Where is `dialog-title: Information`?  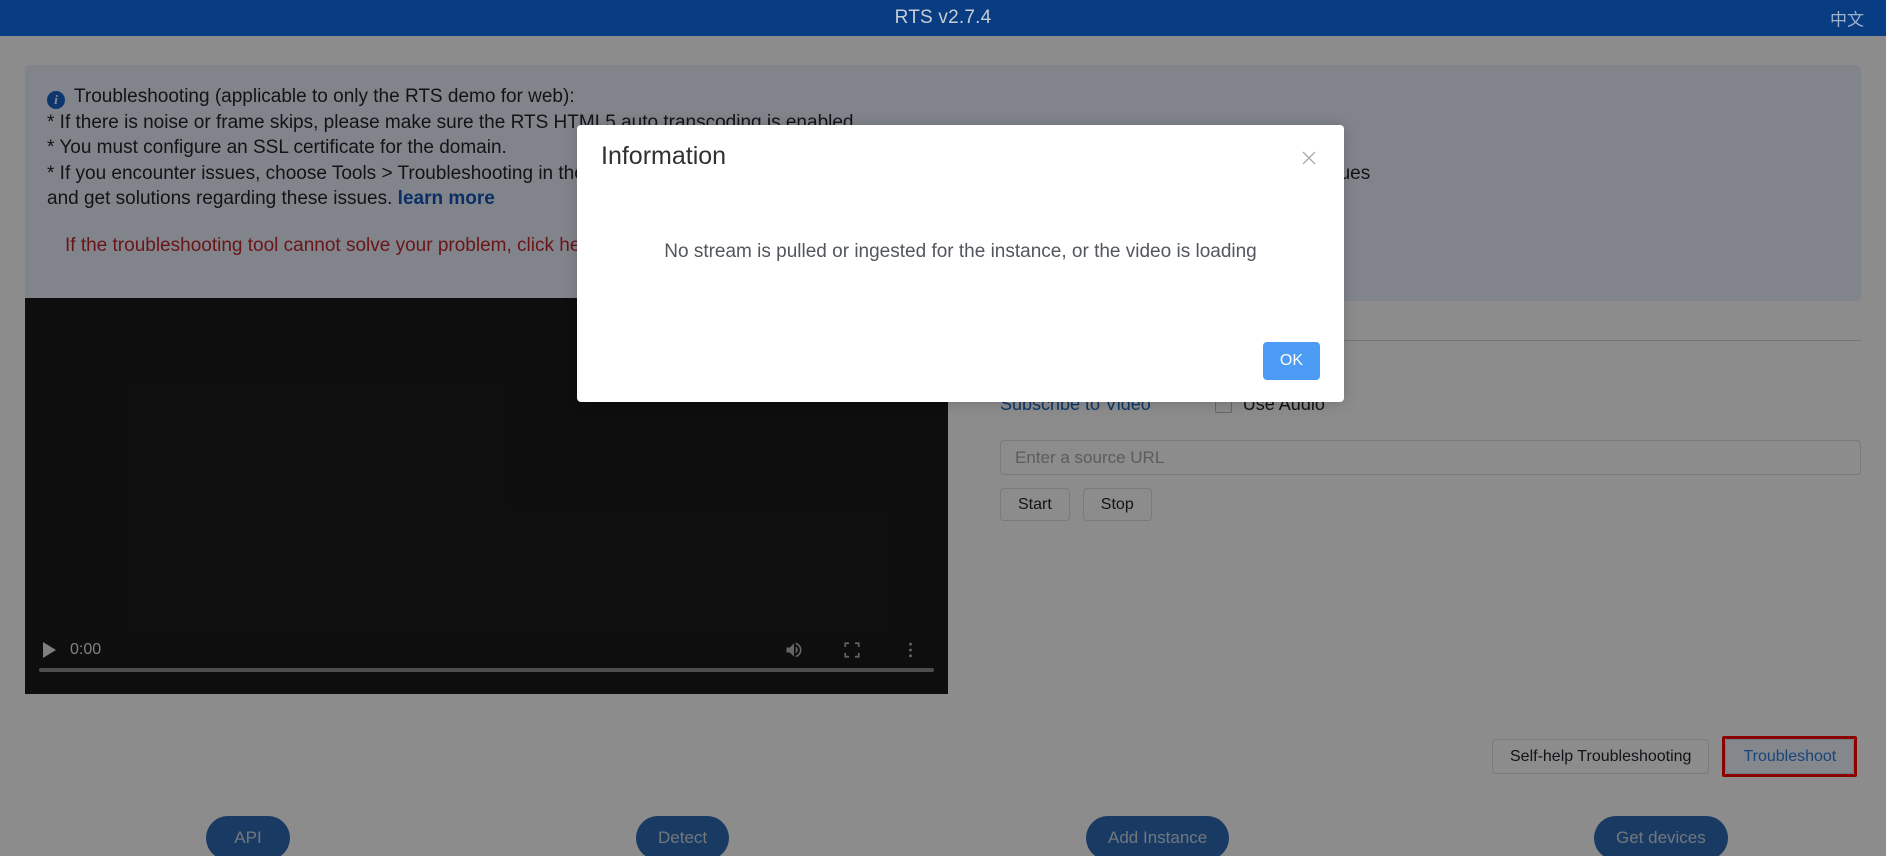
dialog-title: Information is located at coordinates (664, 155).